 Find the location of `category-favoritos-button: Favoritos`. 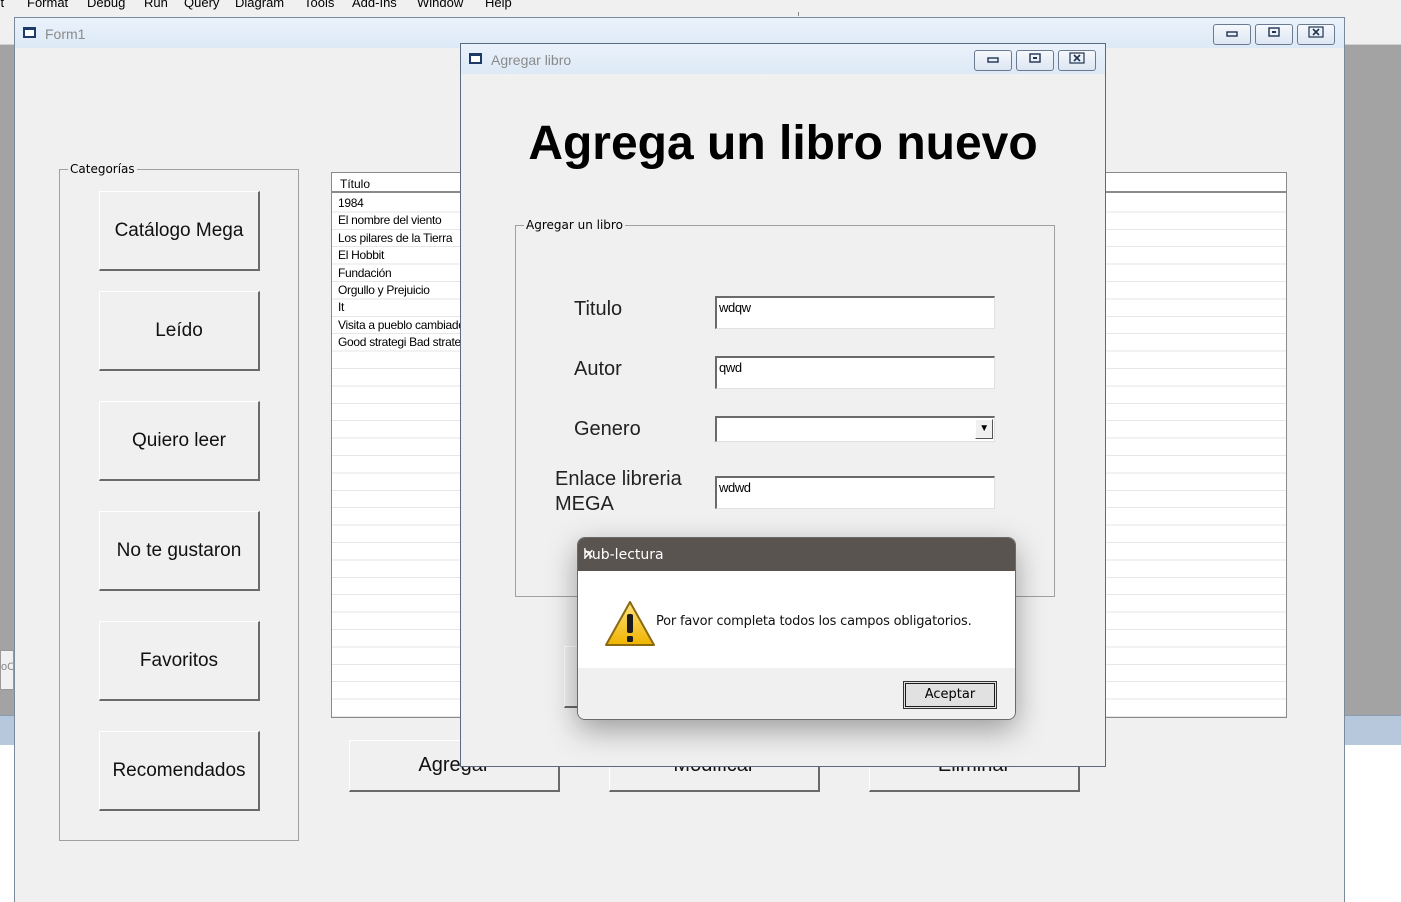

category-favoritos-button: Favoritos is located at coordinates (179, 661).